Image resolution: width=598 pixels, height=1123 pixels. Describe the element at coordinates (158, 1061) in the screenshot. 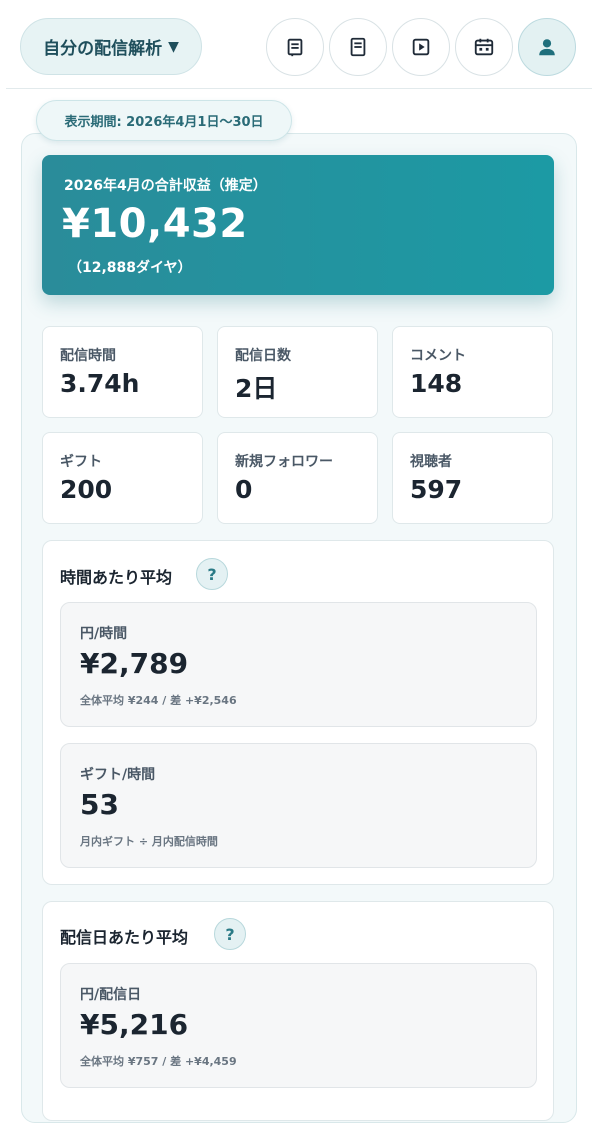

I see `metric-note: 全体平均 ¥757 / 差 +¥4,459` at that location.